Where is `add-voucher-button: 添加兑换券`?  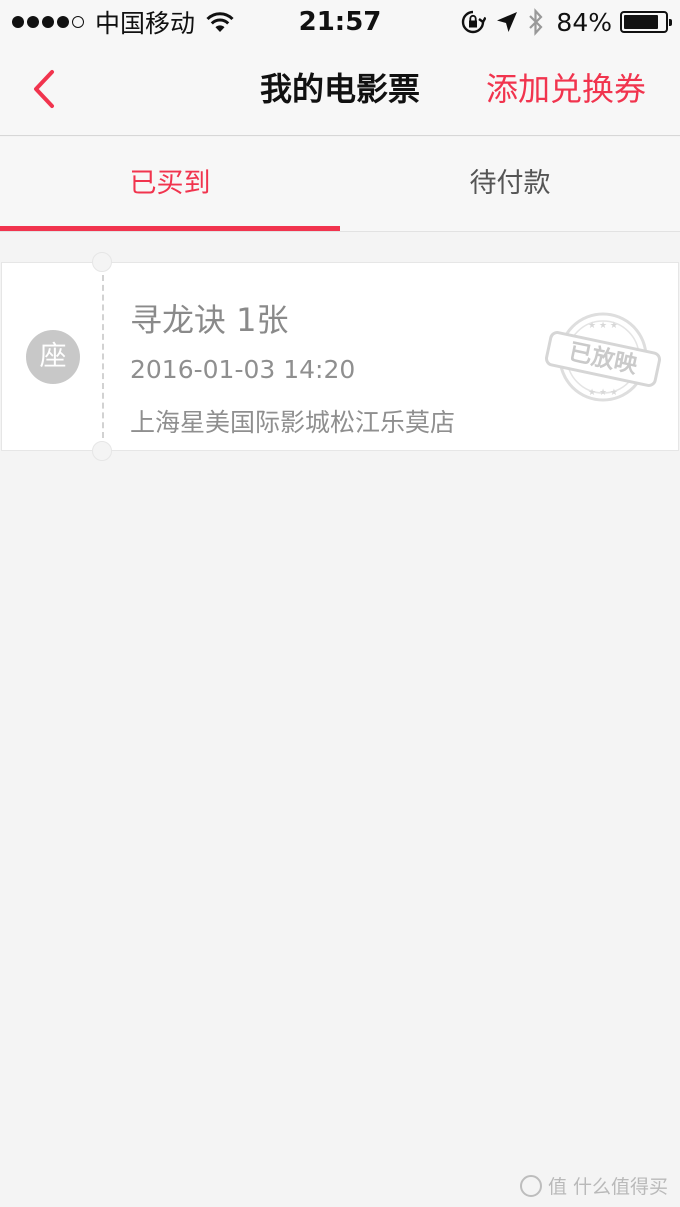 add-voucher-button: 添加兑换券 is located at coordinates (566, 89).